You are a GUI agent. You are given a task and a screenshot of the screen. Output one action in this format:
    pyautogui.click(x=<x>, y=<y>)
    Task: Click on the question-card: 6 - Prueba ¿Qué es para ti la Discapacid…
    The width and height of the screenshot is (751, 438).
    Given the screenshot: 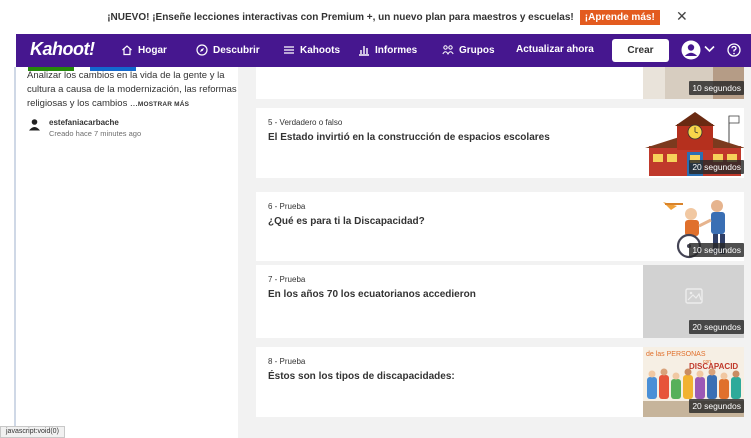 What is the action you would take?
    pyautogui.click(x=500, y=226)
    